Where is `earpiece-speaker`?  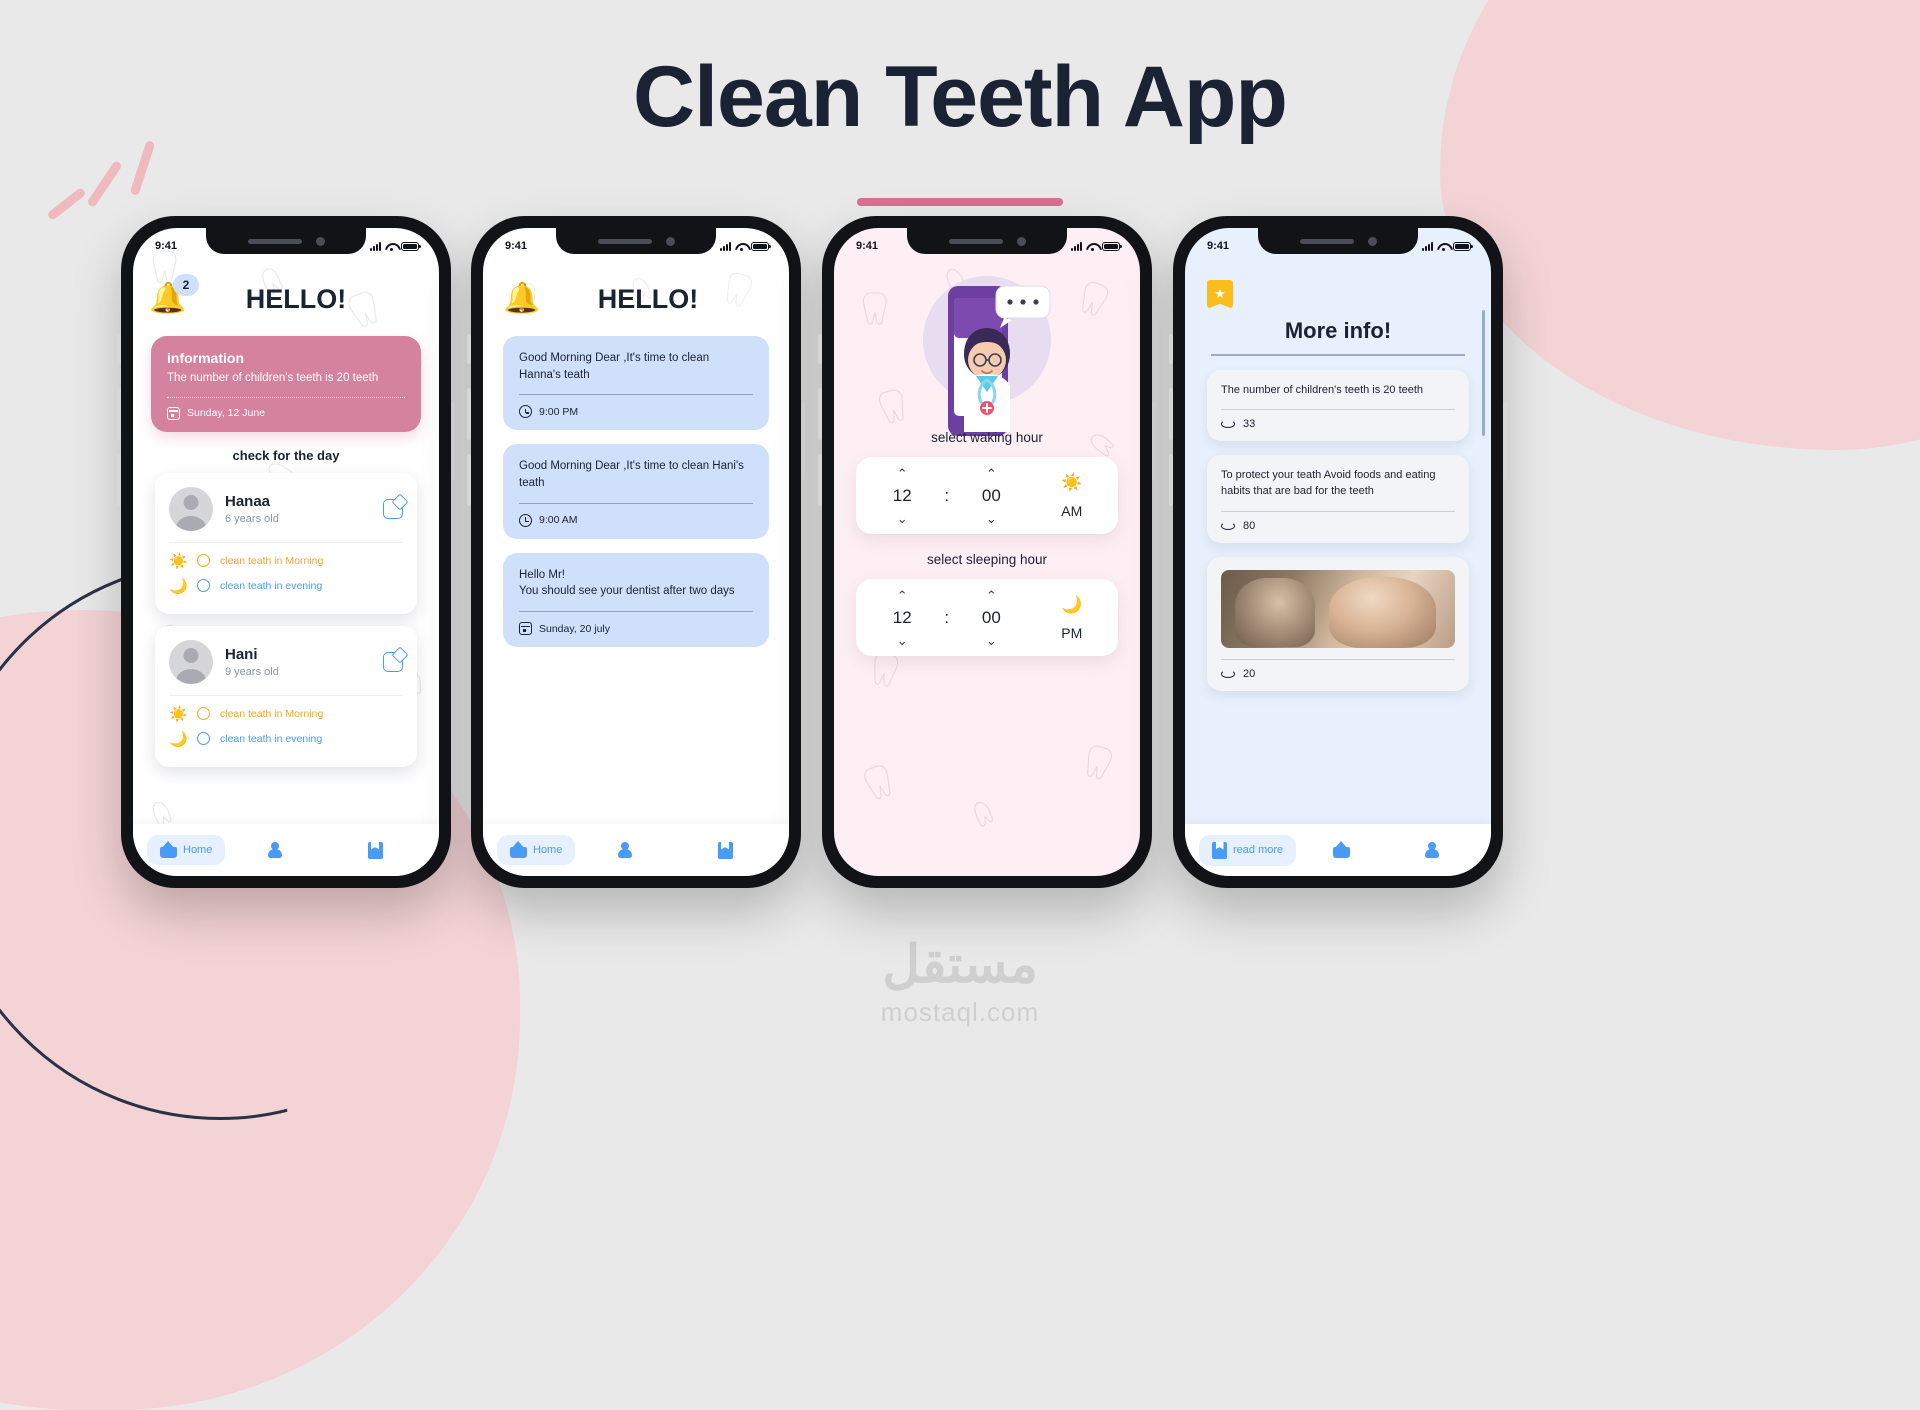
earpiece-speaker is located at coordinates (975, 241).